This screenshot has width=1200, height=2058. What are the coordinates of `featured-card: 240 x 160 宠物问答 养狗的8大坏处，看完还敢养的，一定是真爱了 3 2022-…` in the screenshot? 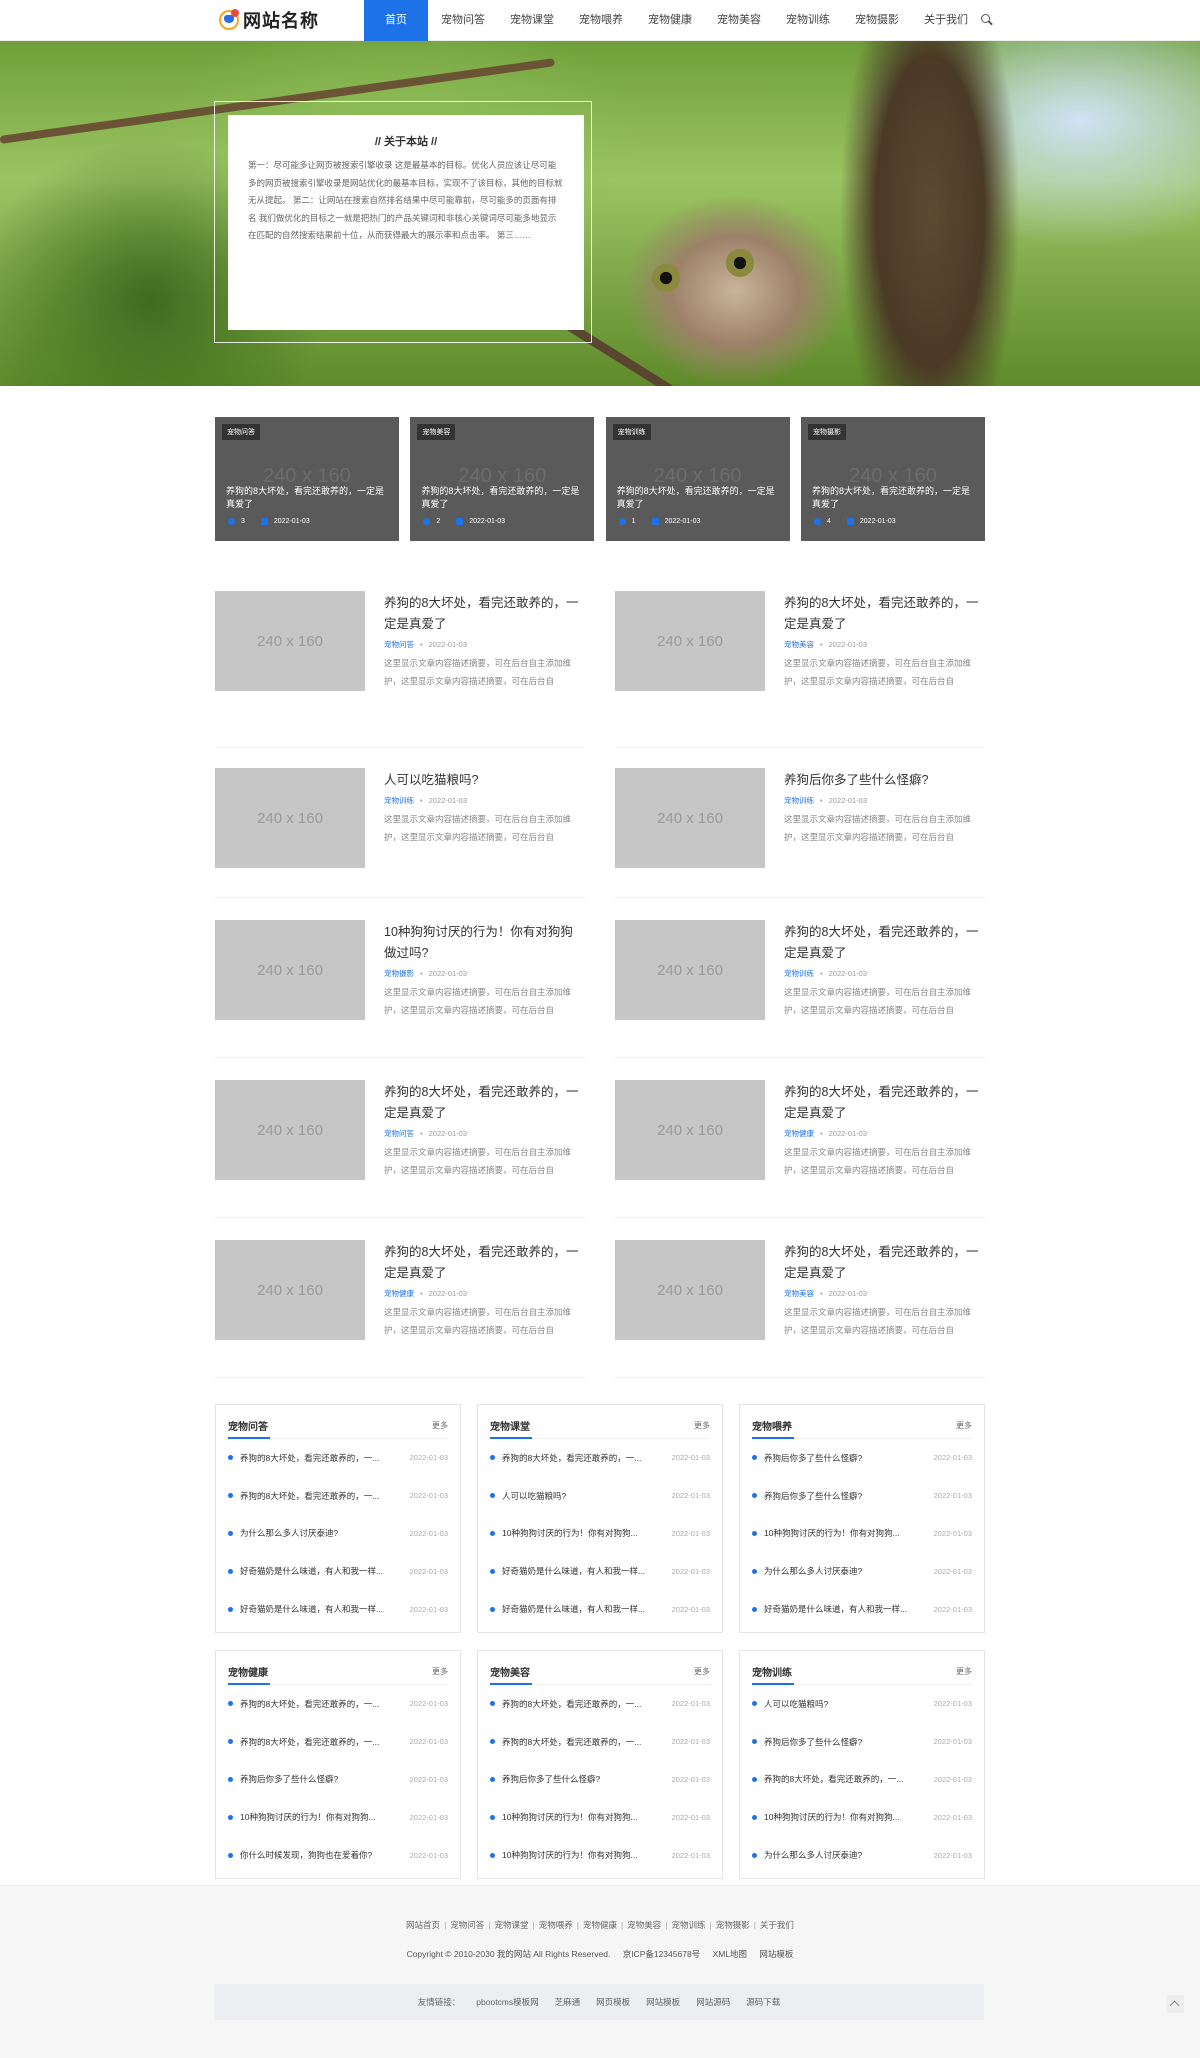 It's located at (307, 479).